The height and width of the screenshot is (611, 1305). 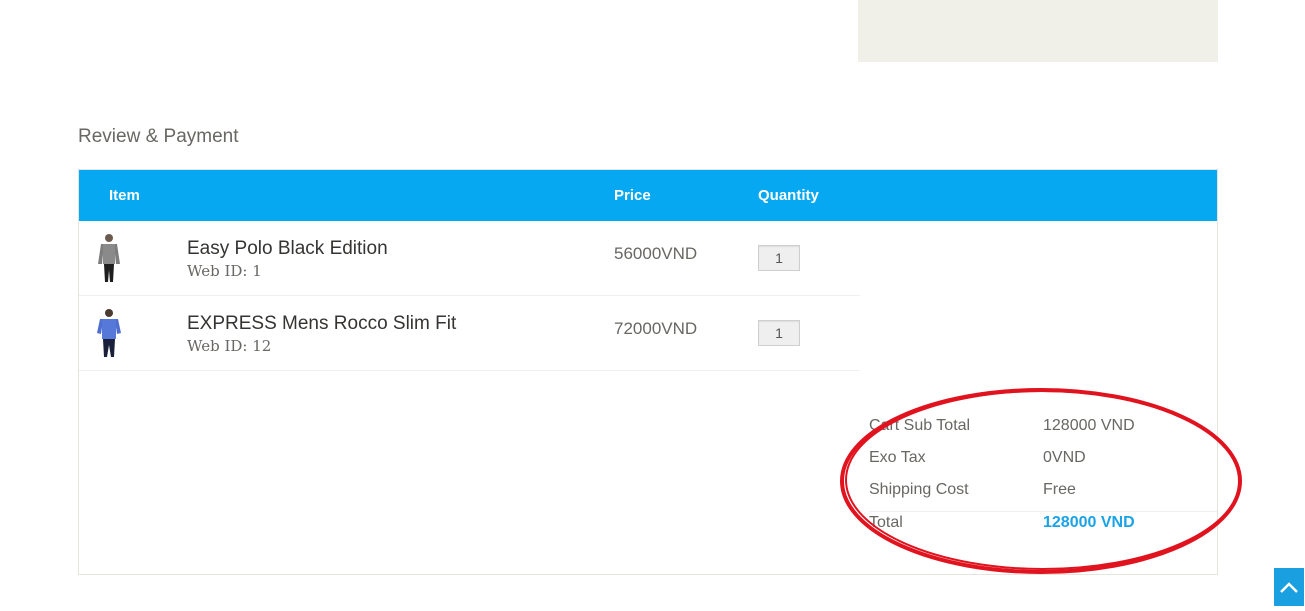 What do you see at coordinates (1038, 31) in the screenshot?
I see `top-panel` at bounding box center [1038, 31].